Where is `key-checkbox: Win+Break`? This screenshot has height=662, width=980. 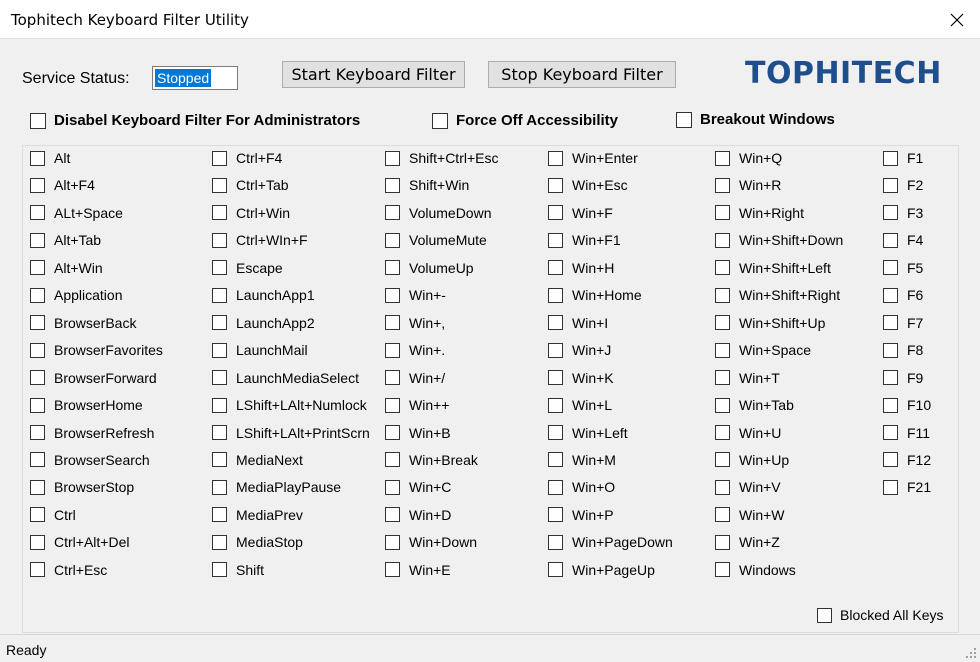
key-checkbox: Win+Break is located at coordinates (431, 460).